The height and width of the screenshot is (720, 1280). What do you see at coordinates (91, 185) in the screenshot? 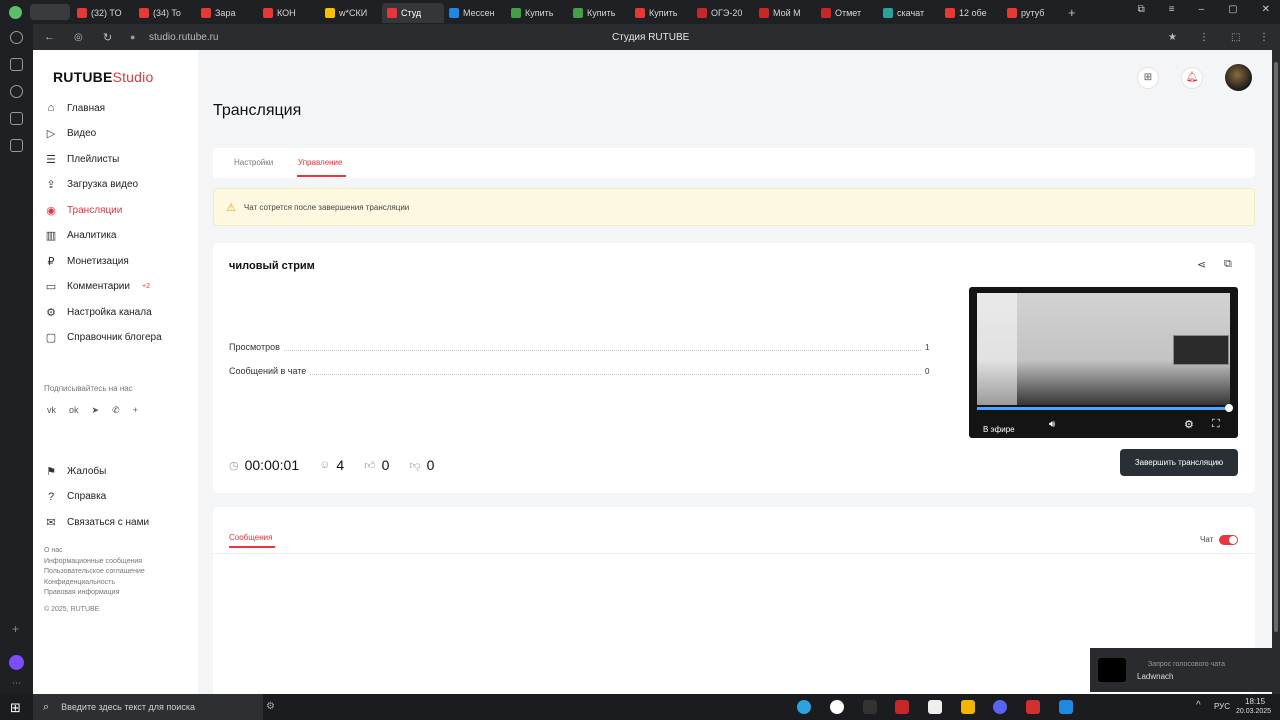
I see `sidebar-item: ⇪ Загрузка видео` at bounding box center [91, 185].